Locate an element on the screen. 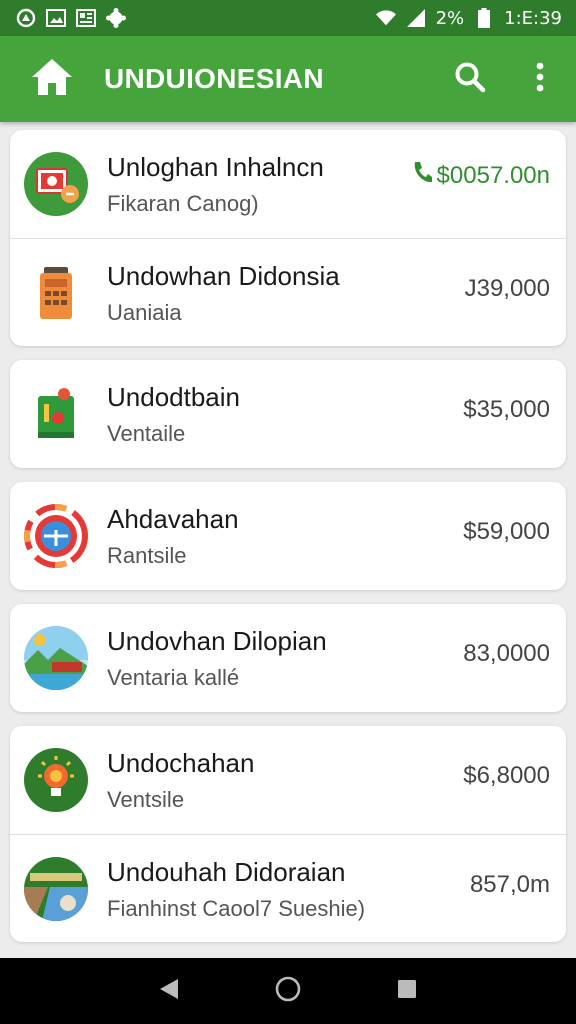 The width and height of the screenshot is (576, 1024). battery-icon is located at coordinates (484, 18).